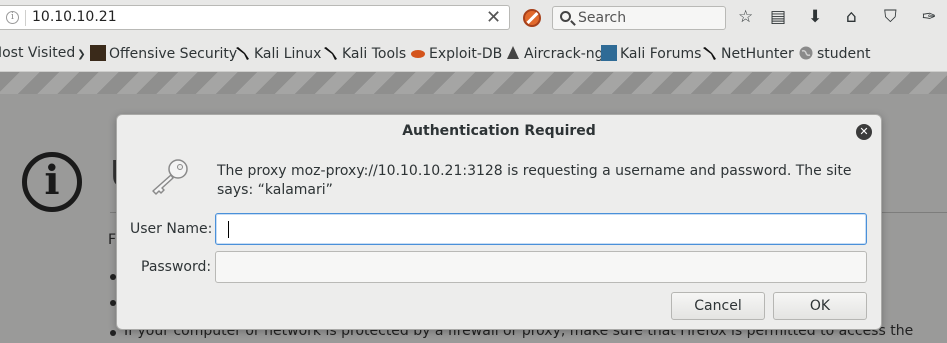  I want to click on search-icon, so click(565, 16).